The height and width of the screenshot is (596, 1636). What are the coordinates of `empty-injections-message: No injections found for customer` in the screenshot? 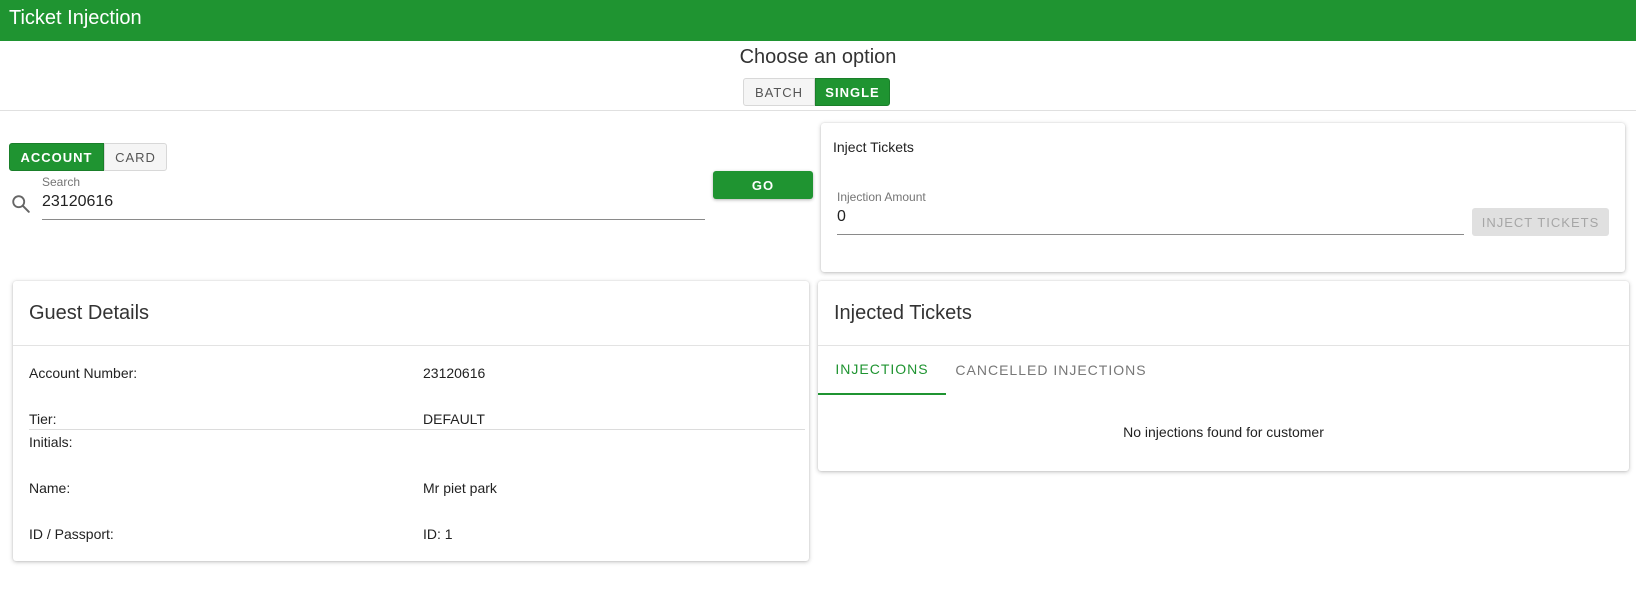 It's located at (1223, 432).